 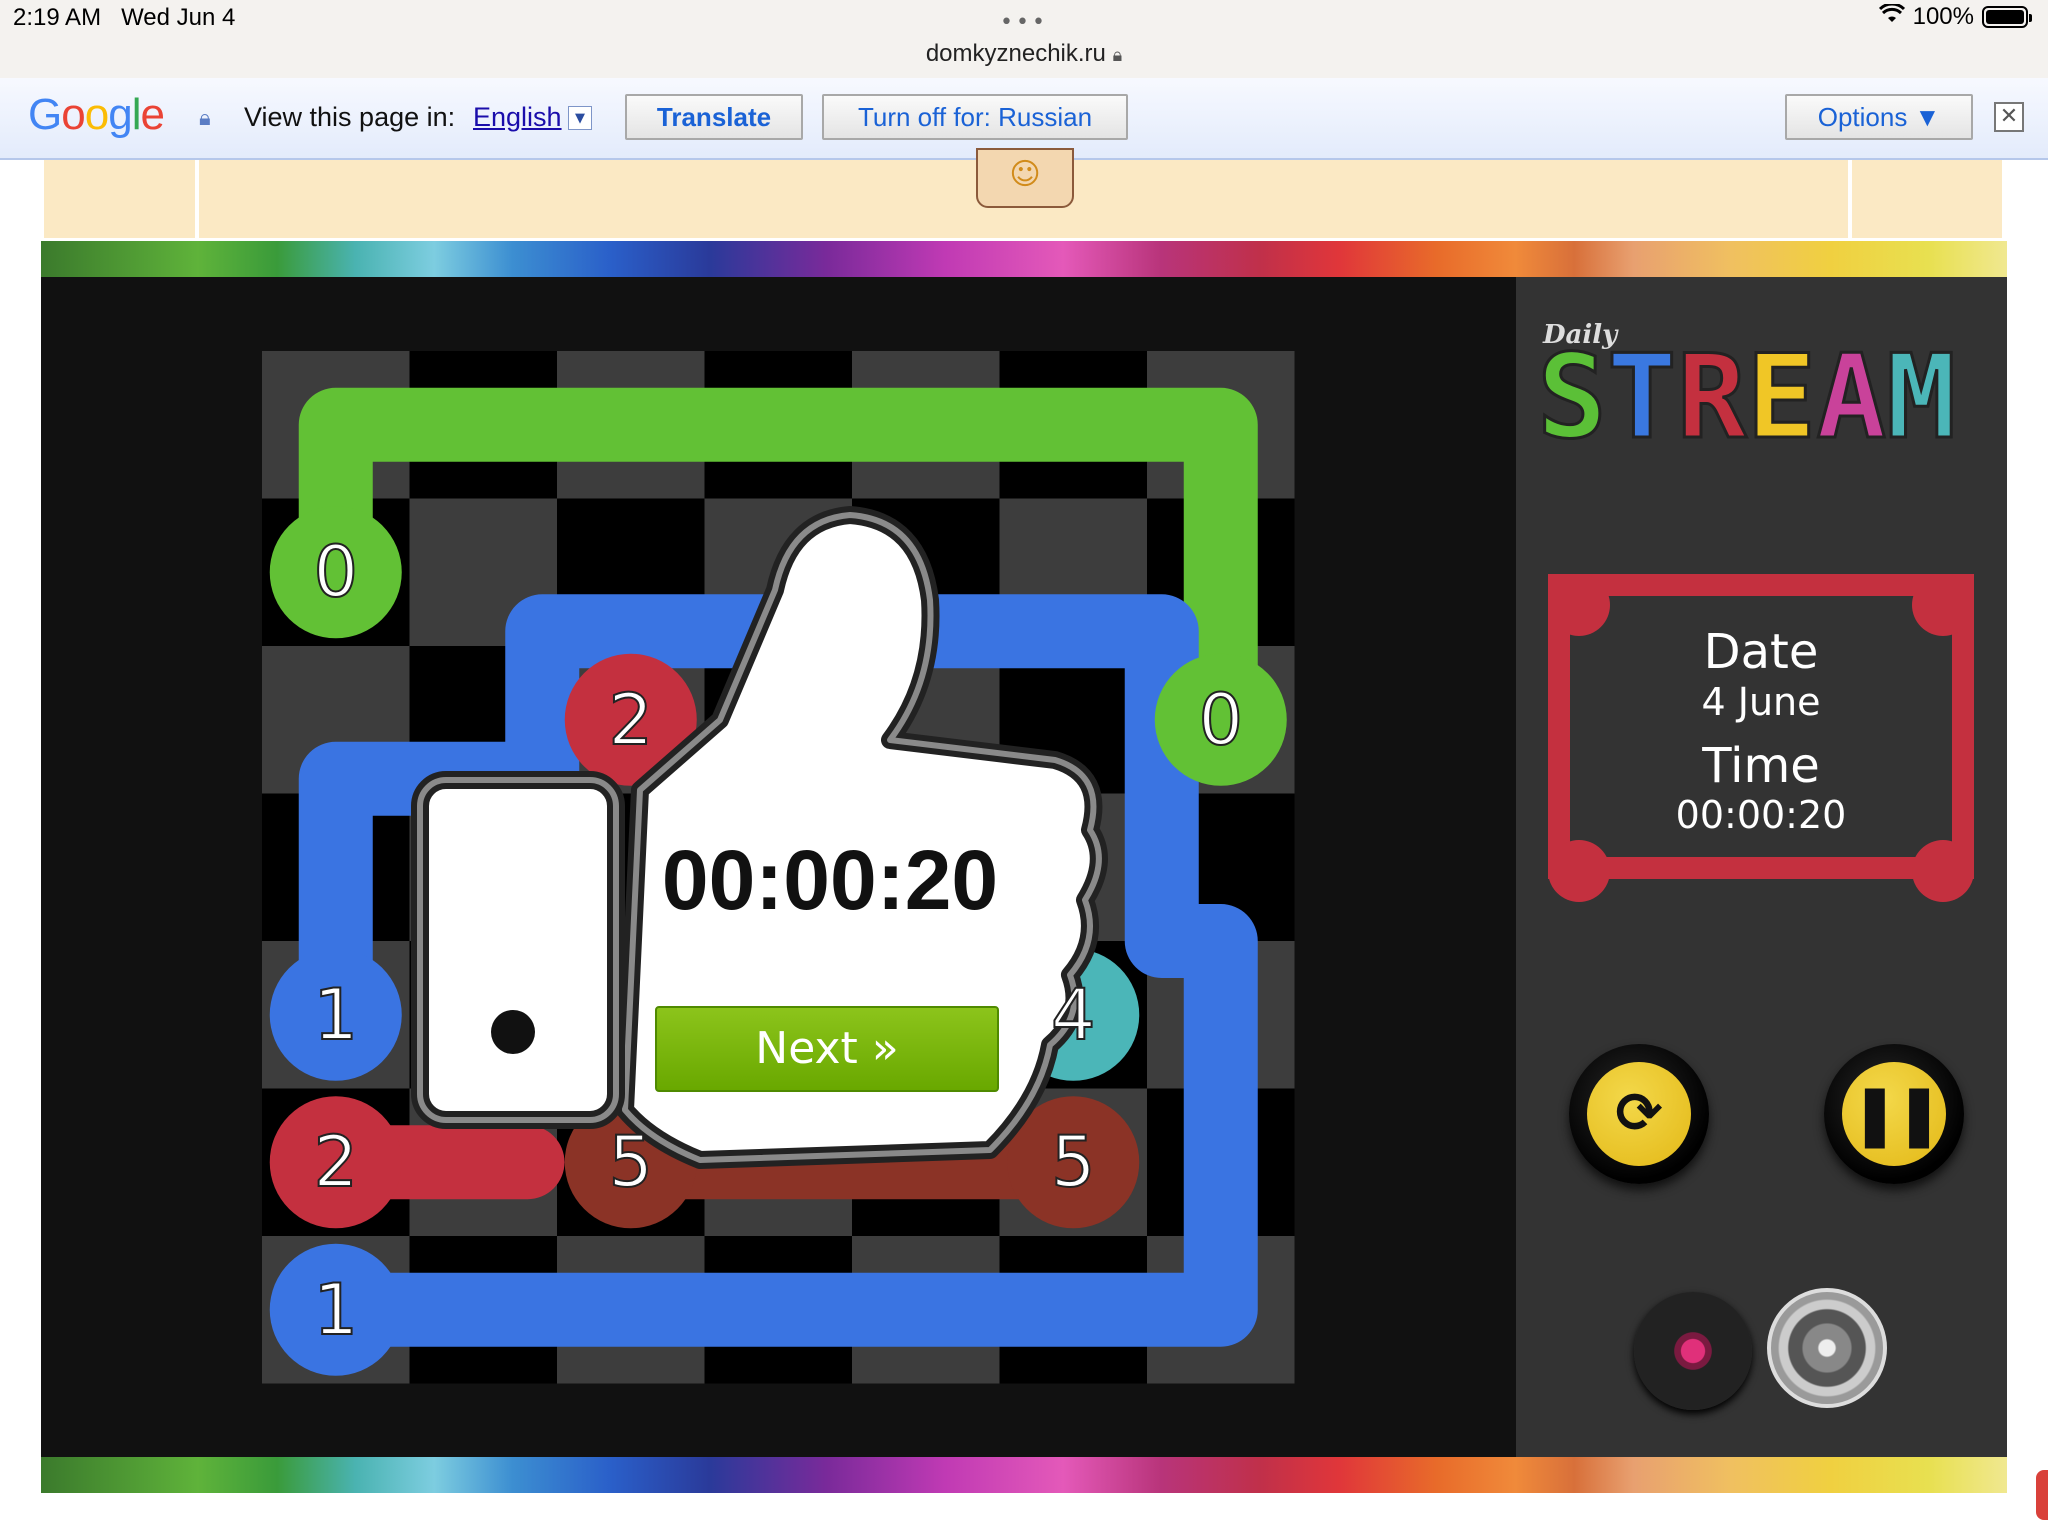 What do you see at coordinates (1851, 397) in the screenshot?
I see `logo-letter: A` at bounding box center [1851, 397].